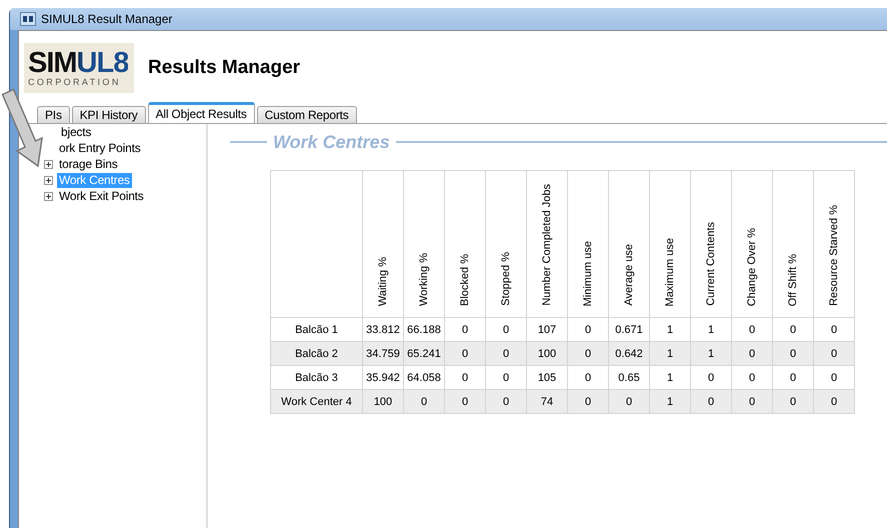 The width and height of the screenshot is (887, 528). Describe the element at coordinates (76, 132) in the screenshot. I see `tree-item: bjects` at that location.